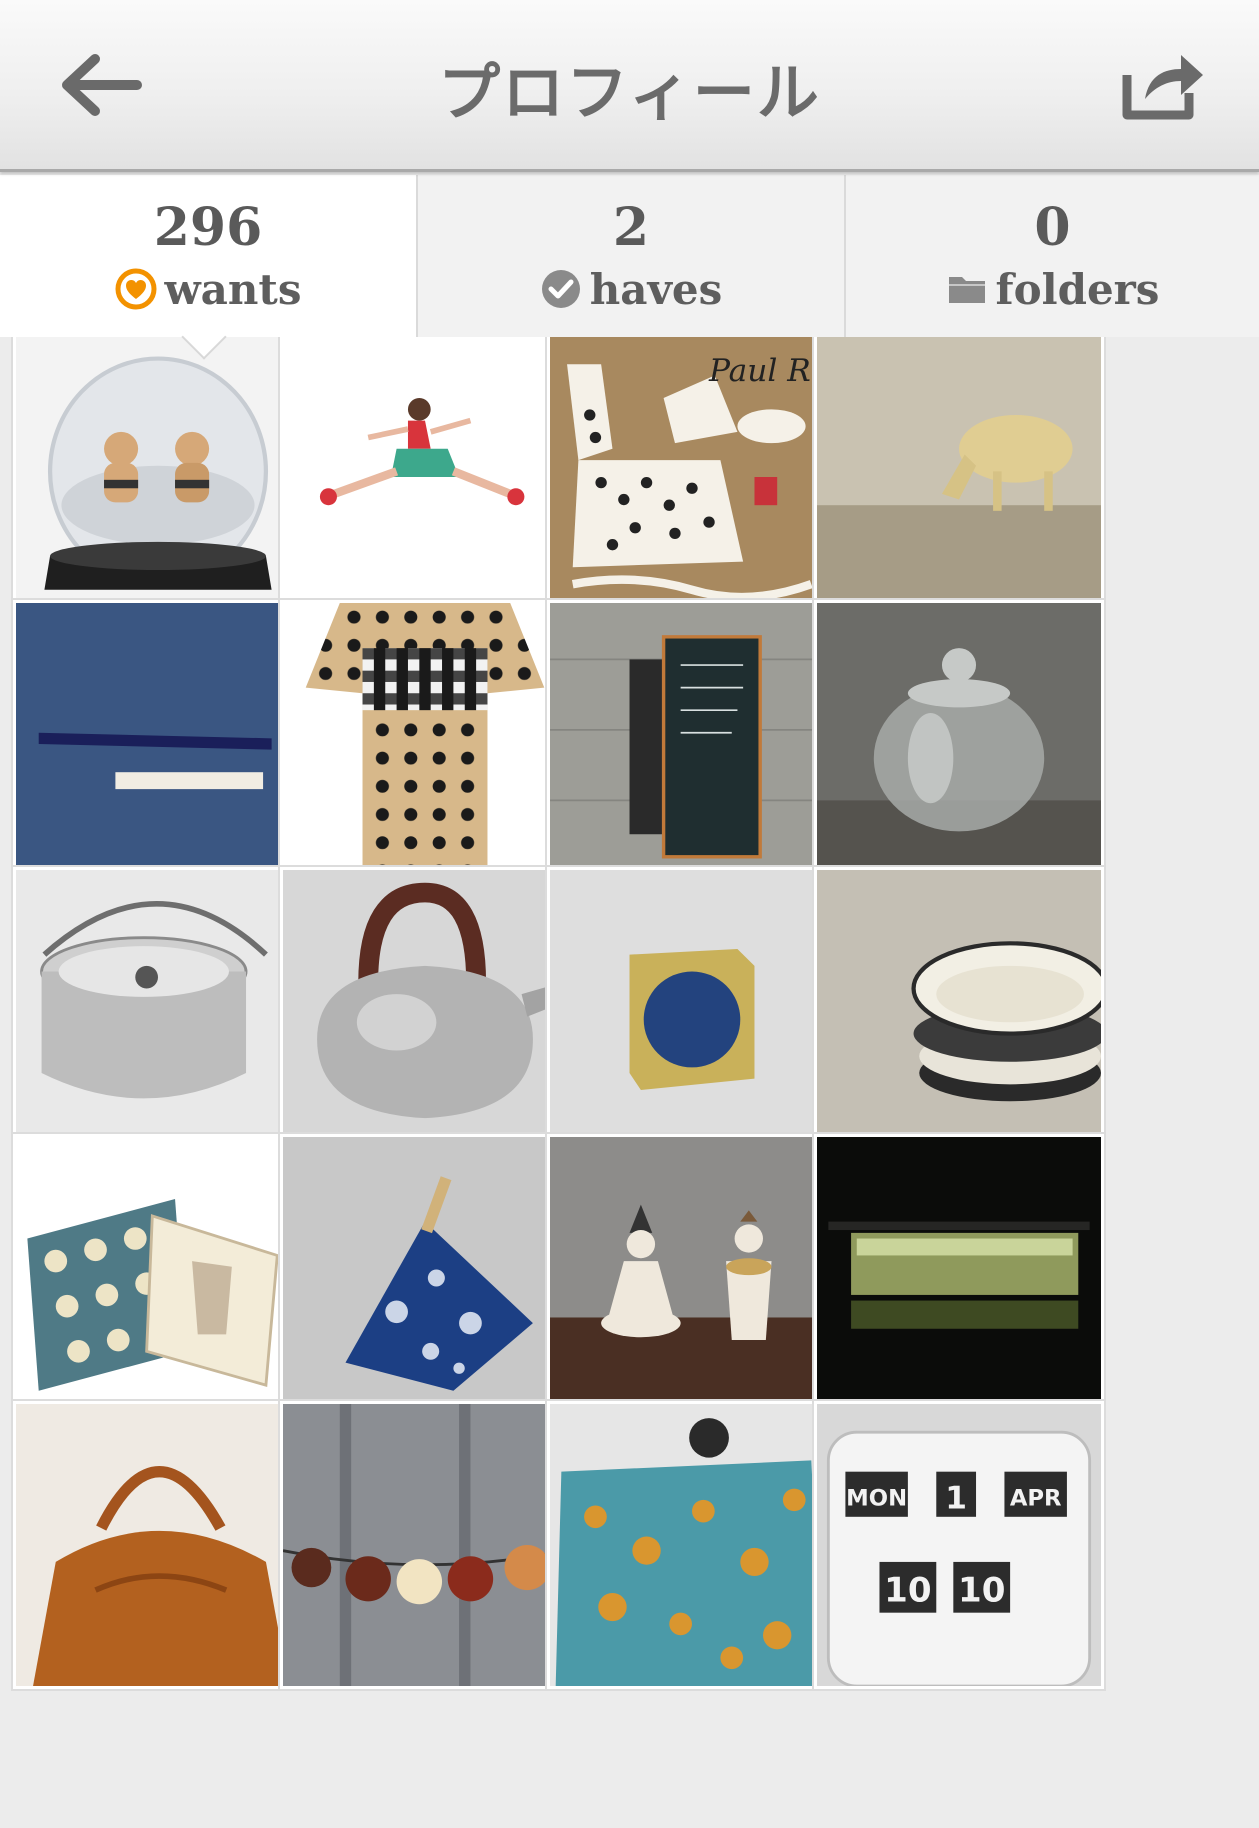 The image size is (1259, 1828). What do you see at coordinates (967, 289) in the screenshot?
I see `folder-icon` at bounding box center [967, 289].